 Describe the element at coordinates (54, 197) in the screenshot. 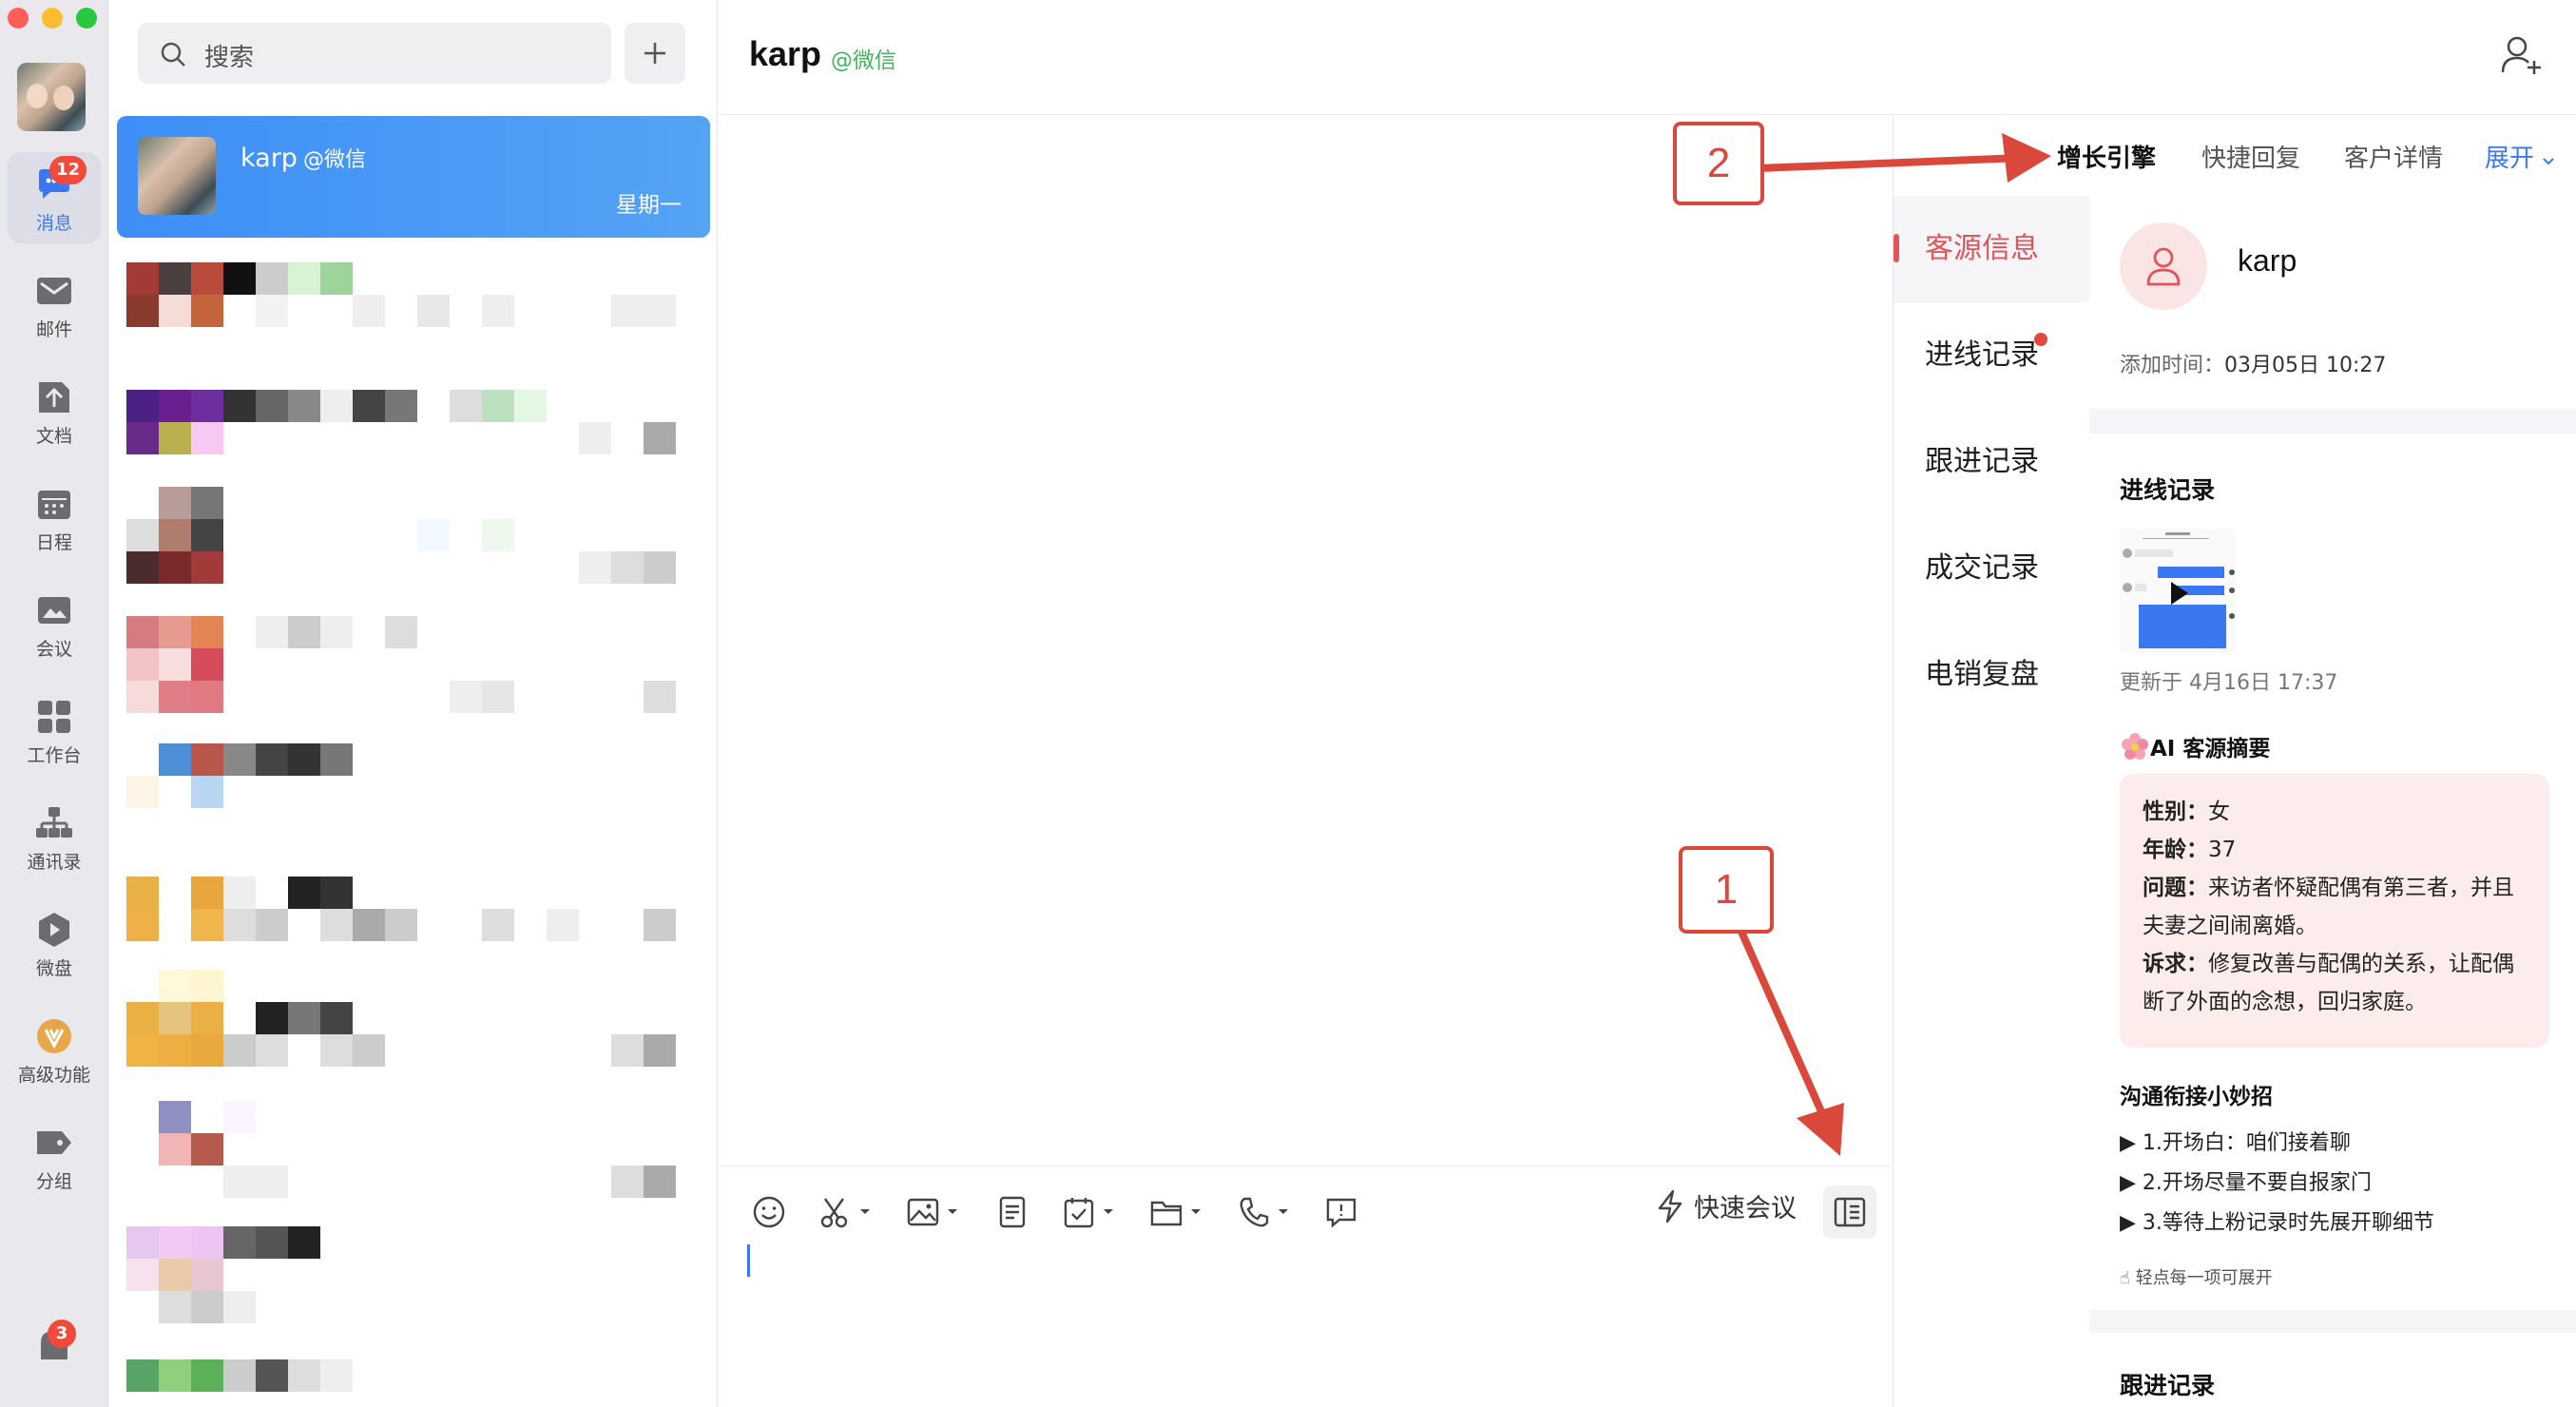

I see `nav-messages: 消息 12` at that location.